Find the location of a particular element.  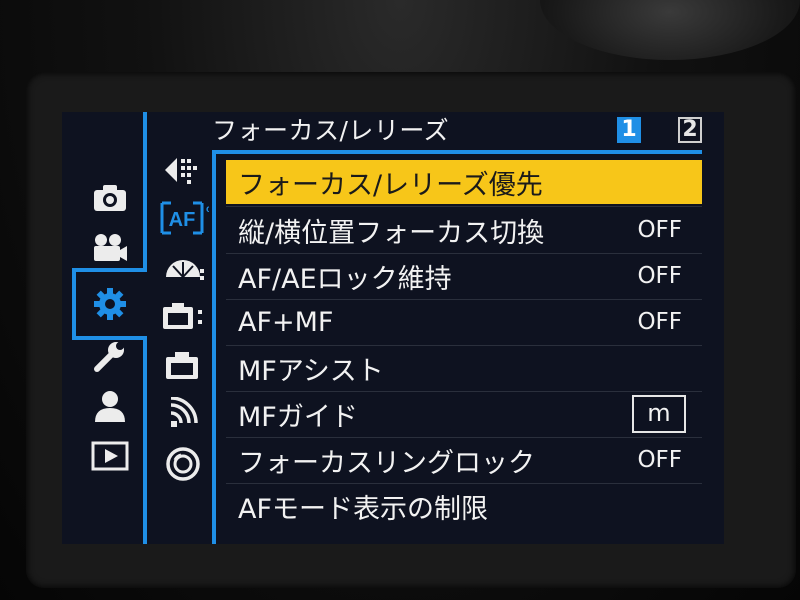

page-2-indicator: 2 is located at coordinates (690, 130).